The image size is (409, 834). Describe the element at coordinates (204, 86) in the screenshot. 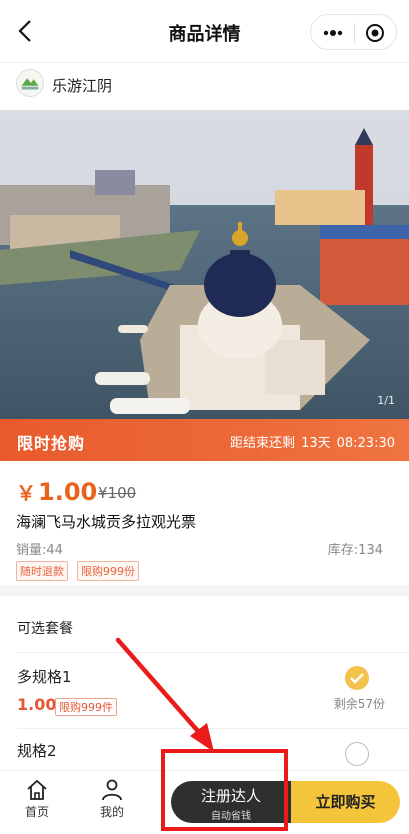

I see `shop-row: 乐游江阴` at that location.